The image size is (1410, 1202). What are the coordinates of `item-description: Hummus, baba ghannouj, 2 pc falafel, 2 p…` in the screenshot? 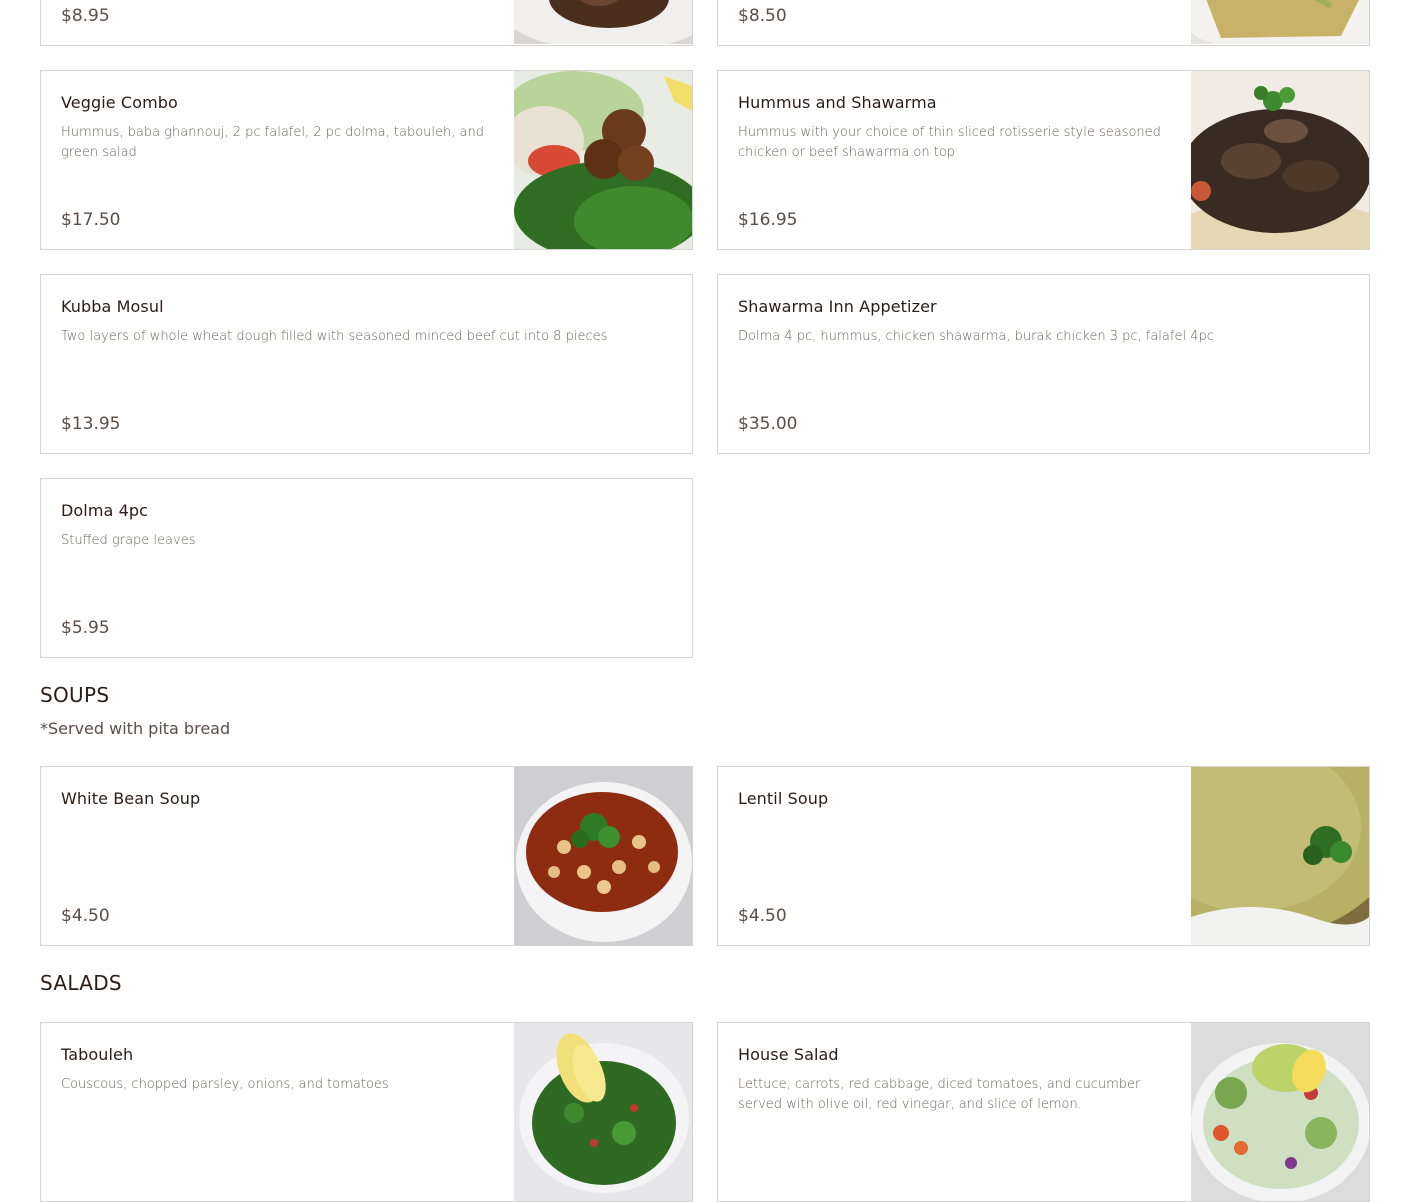 It's located at (272, 142).